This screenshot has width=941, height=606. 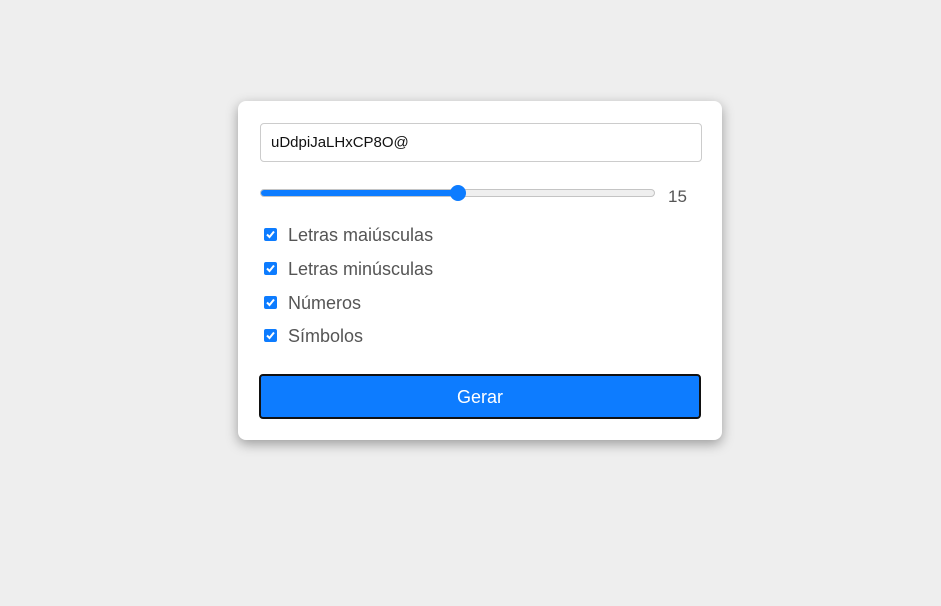 What do you see at coordinates (480, 195) in the screenshot?
I see `length-slider-row: 15` at bounding box center [480, 195].